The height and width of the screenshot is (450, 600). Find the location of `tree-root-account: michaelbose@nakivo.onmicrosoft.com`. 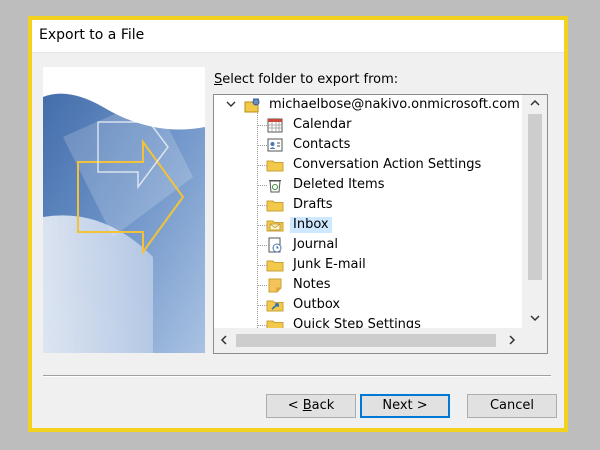

tree-root-account: michaelbose@nakivo.onmicrosoft.com is located at coordinates (368, 105).